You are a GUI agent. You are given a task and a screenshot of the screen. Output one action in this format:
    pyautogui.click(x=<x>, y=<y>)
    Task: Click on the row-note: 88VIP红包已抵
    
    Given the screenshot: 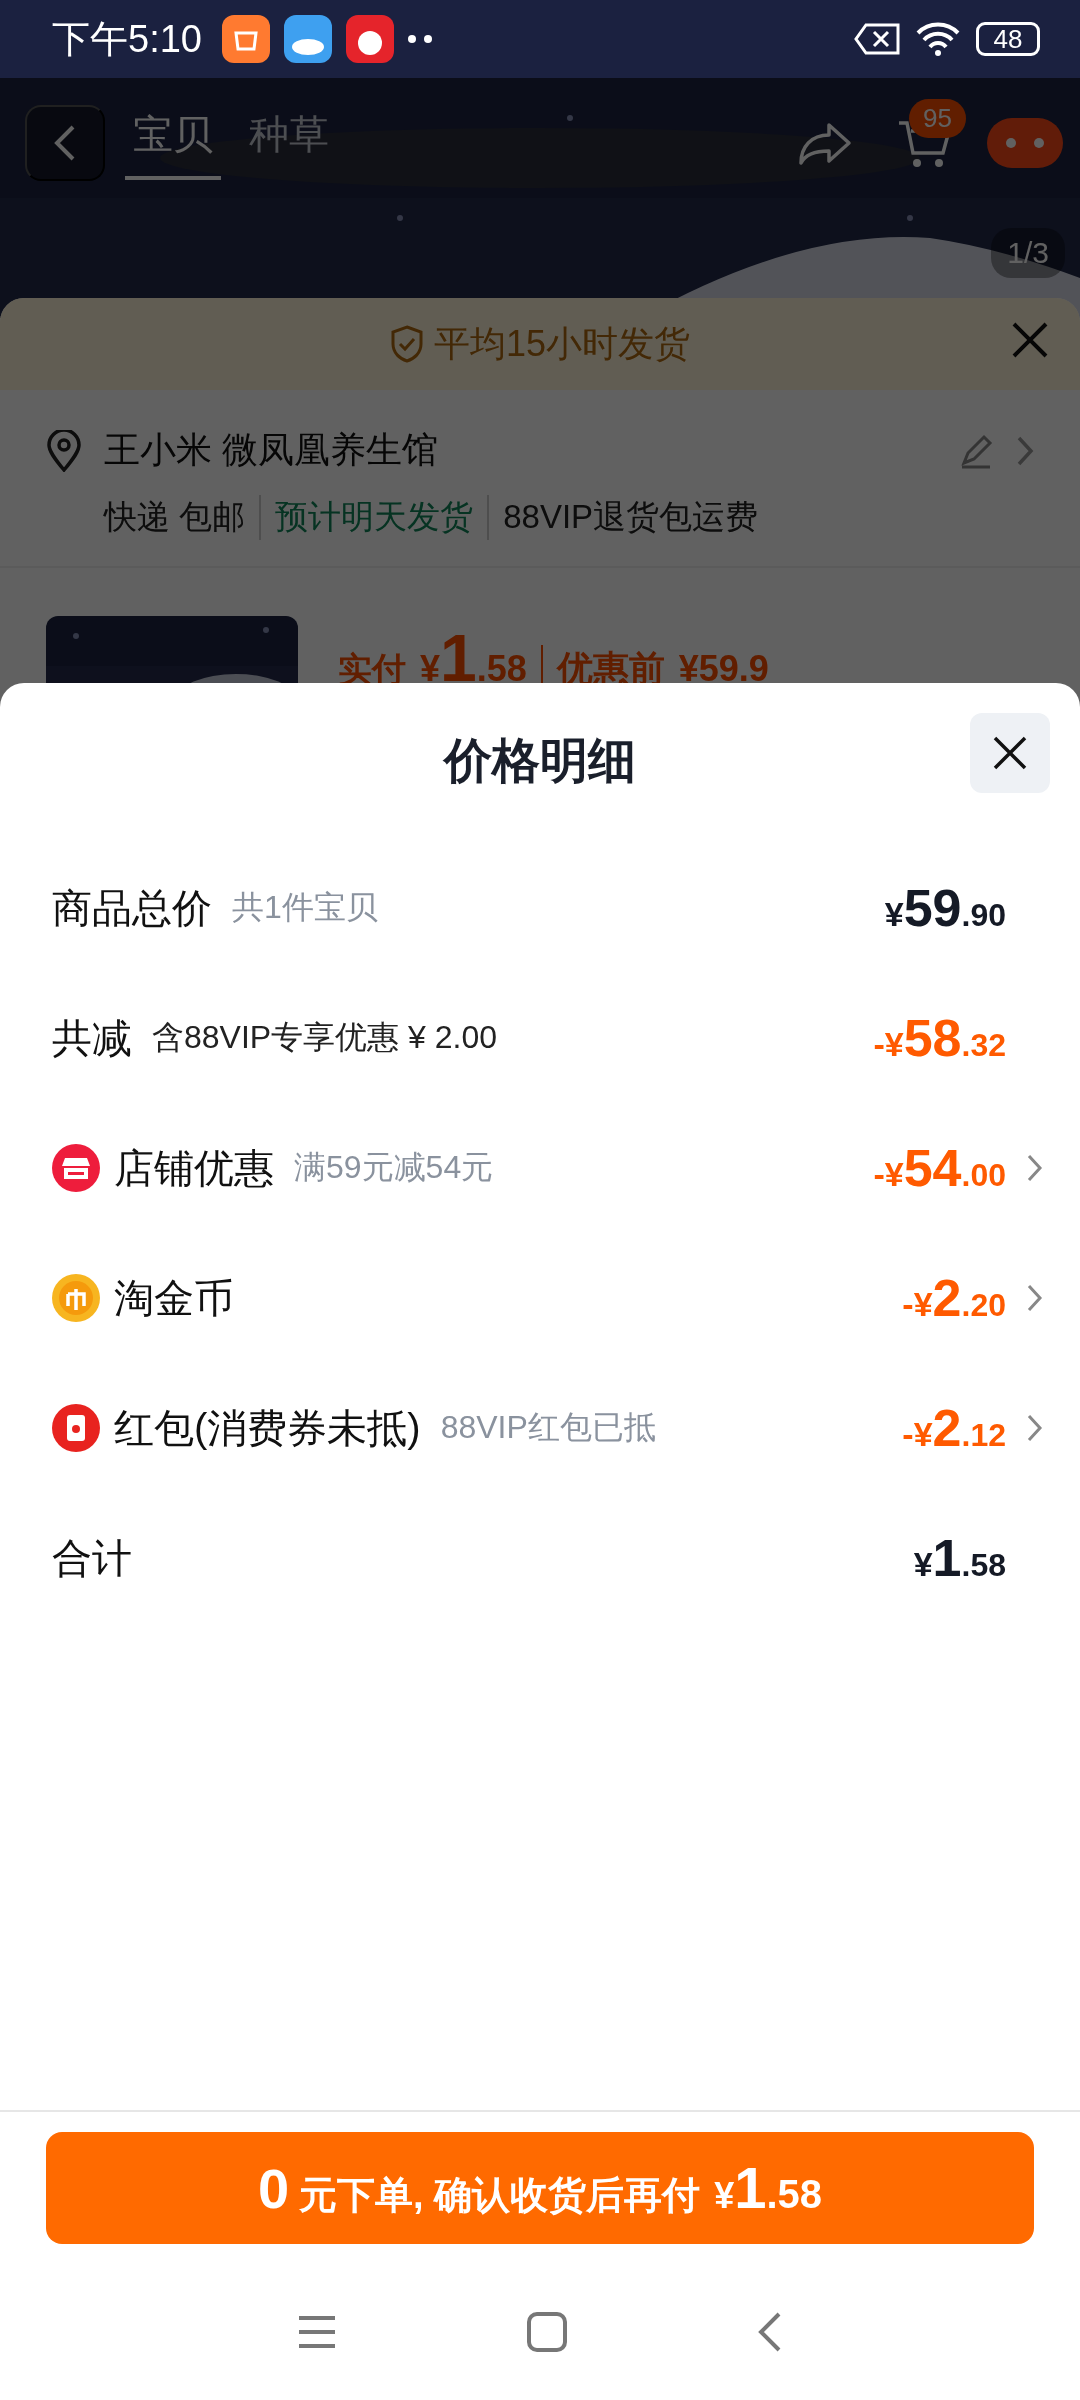 What is the action you would take?
    pyautogui.click(x=548, y=1427)
    